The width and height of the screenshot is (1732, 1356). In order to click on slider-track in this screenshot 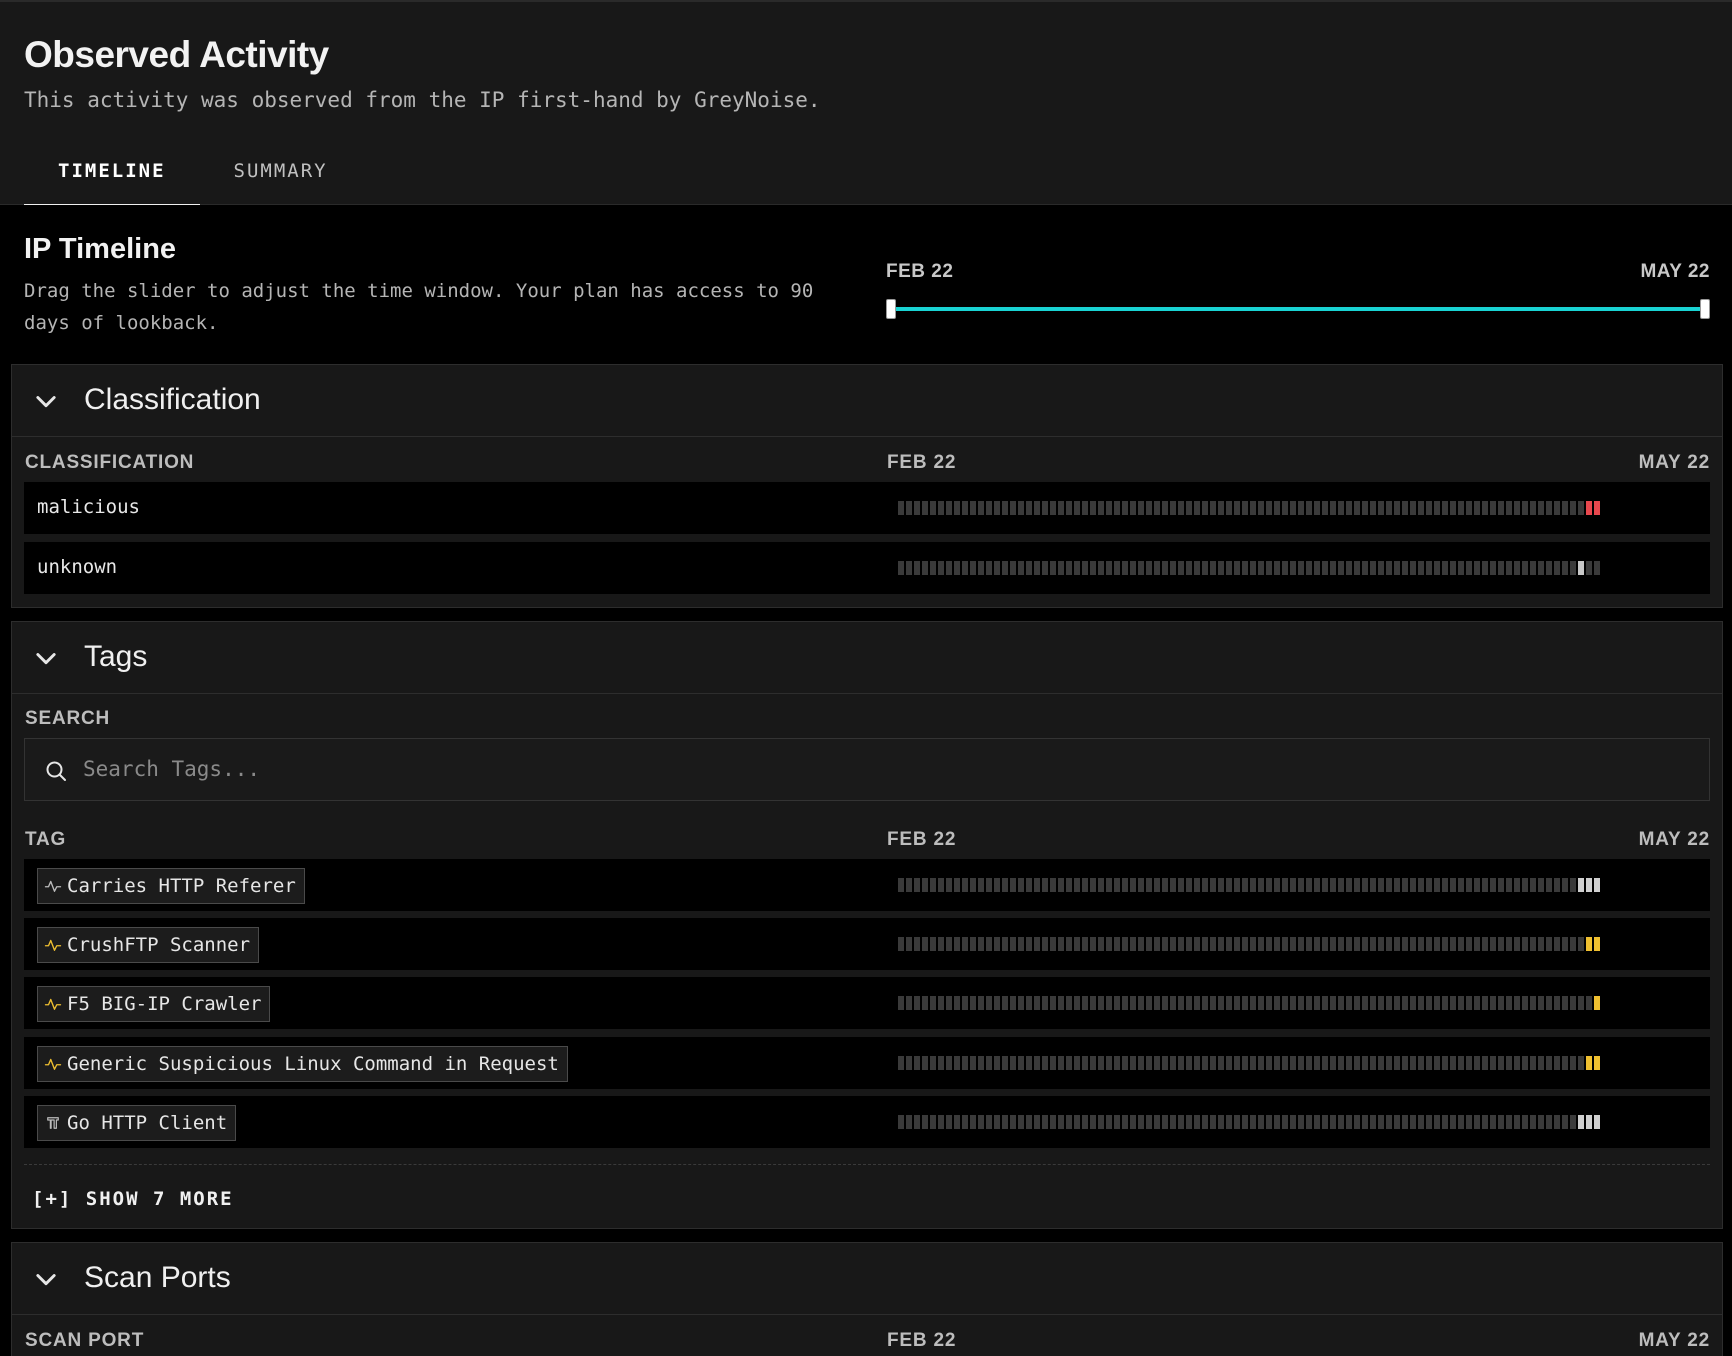, I will do `click(1298, 309)`.